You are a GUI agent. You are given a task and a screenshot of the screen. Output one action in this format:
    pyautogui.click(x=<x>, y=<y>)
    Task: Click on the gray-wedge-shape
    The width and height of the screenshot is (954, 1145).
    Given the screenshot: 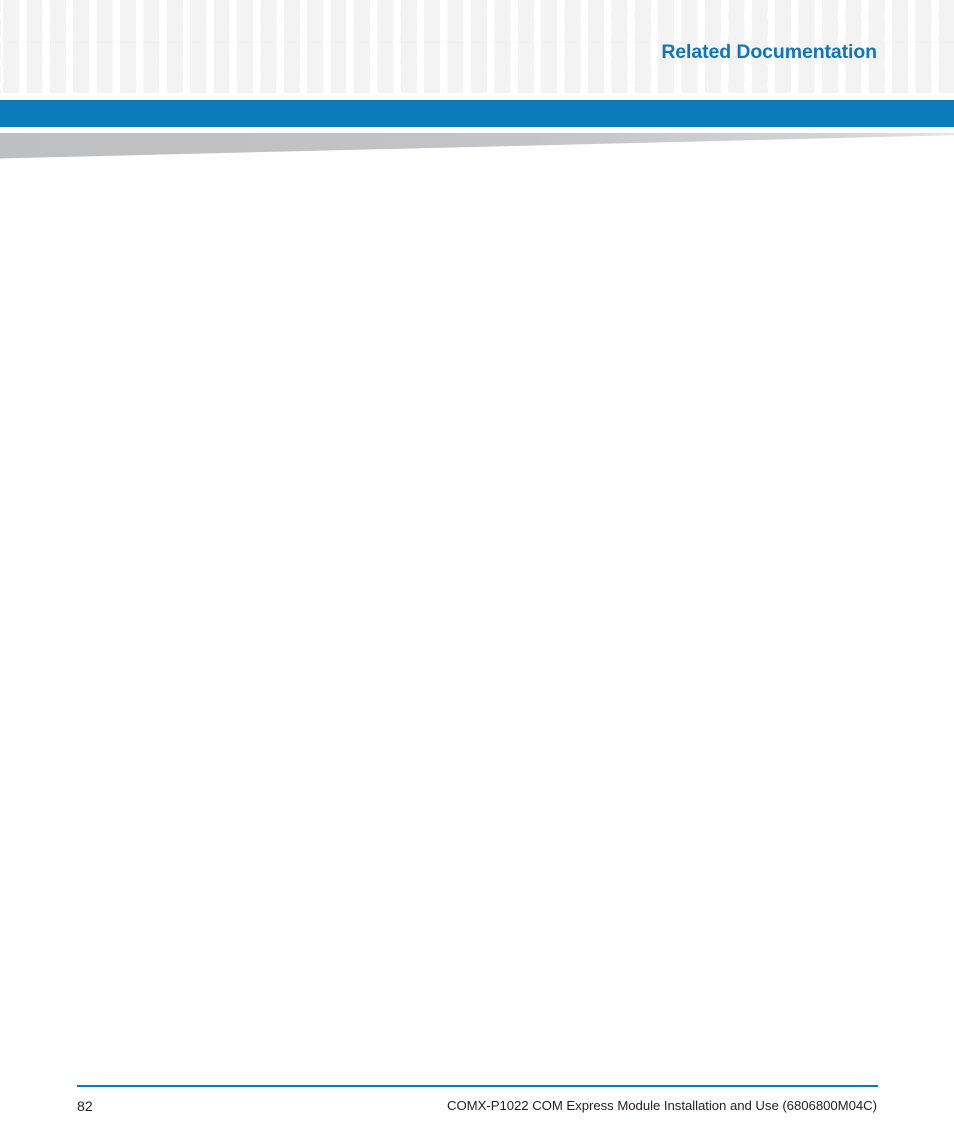 What is the action you would take?
    pyautogui.click(x=477, y=146)
    